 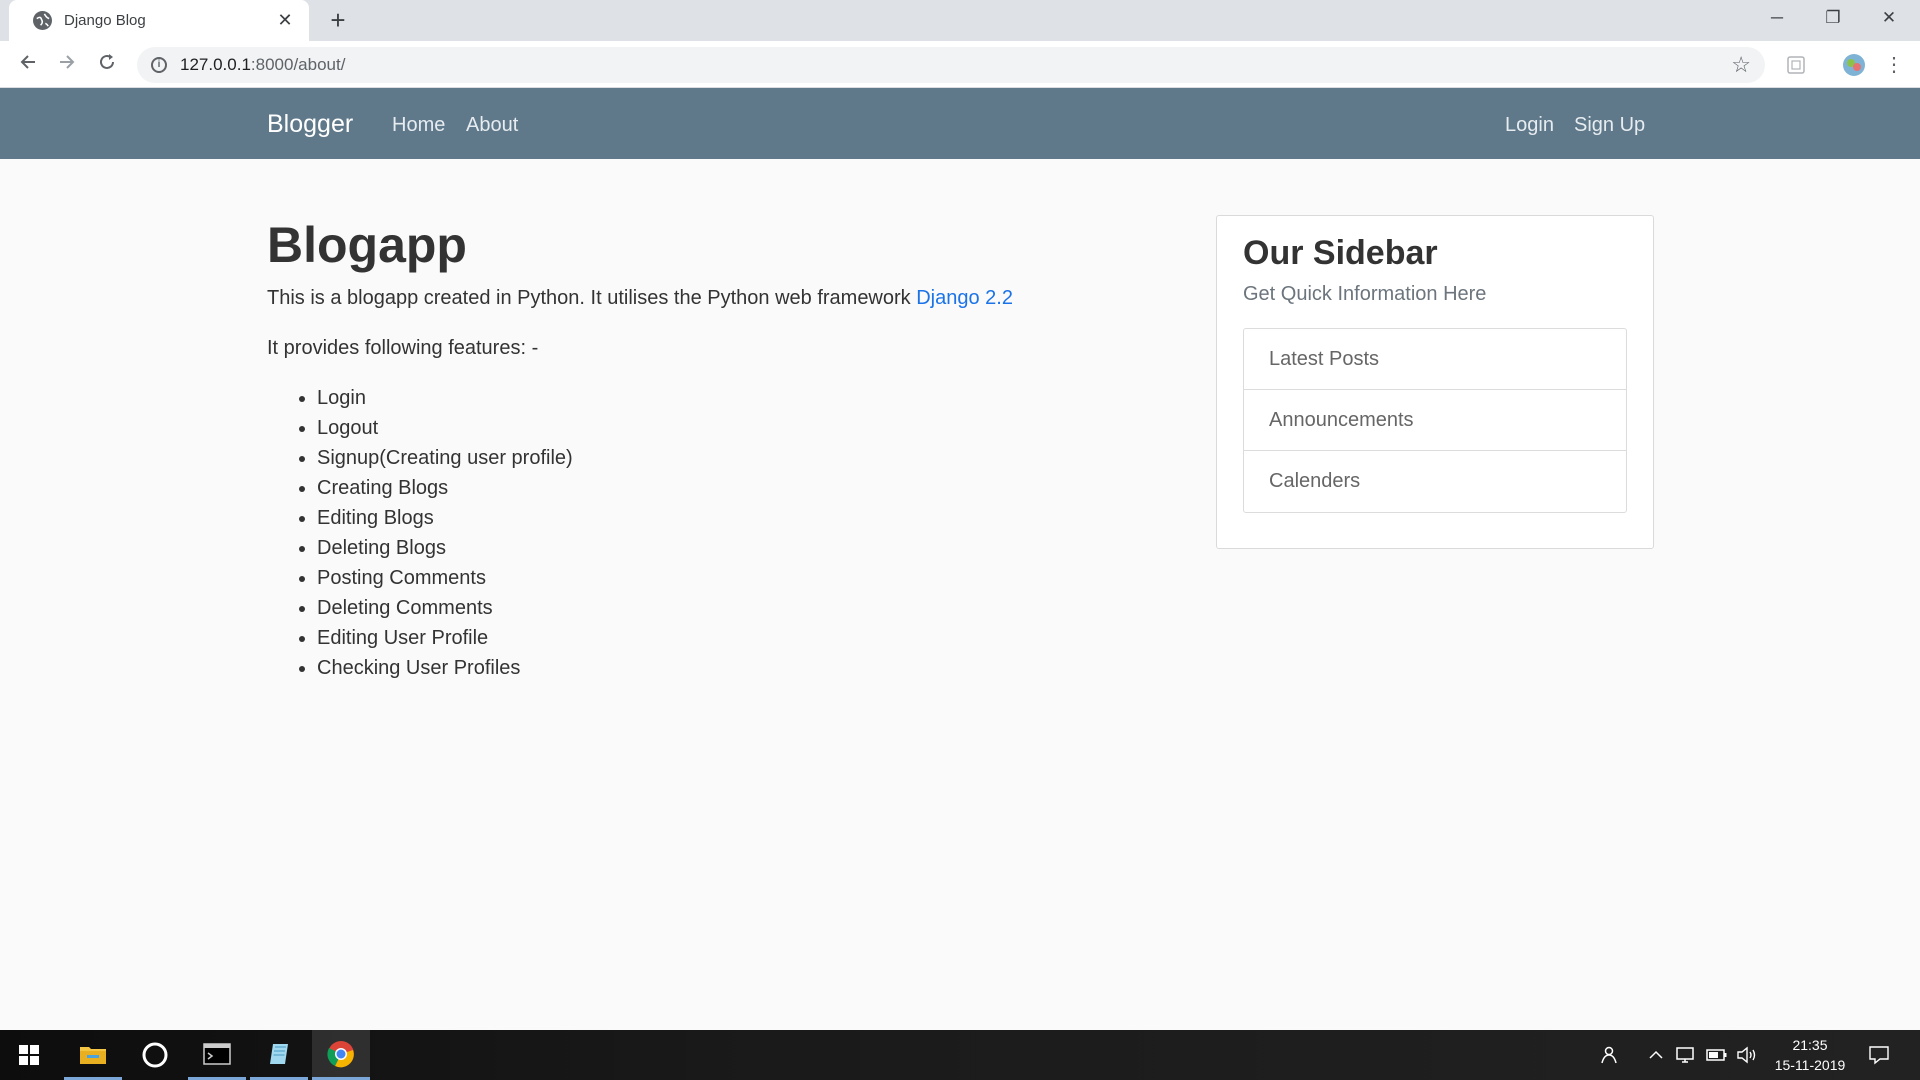 I want to click on nav-login: Login, so click(x=1529, y=125).